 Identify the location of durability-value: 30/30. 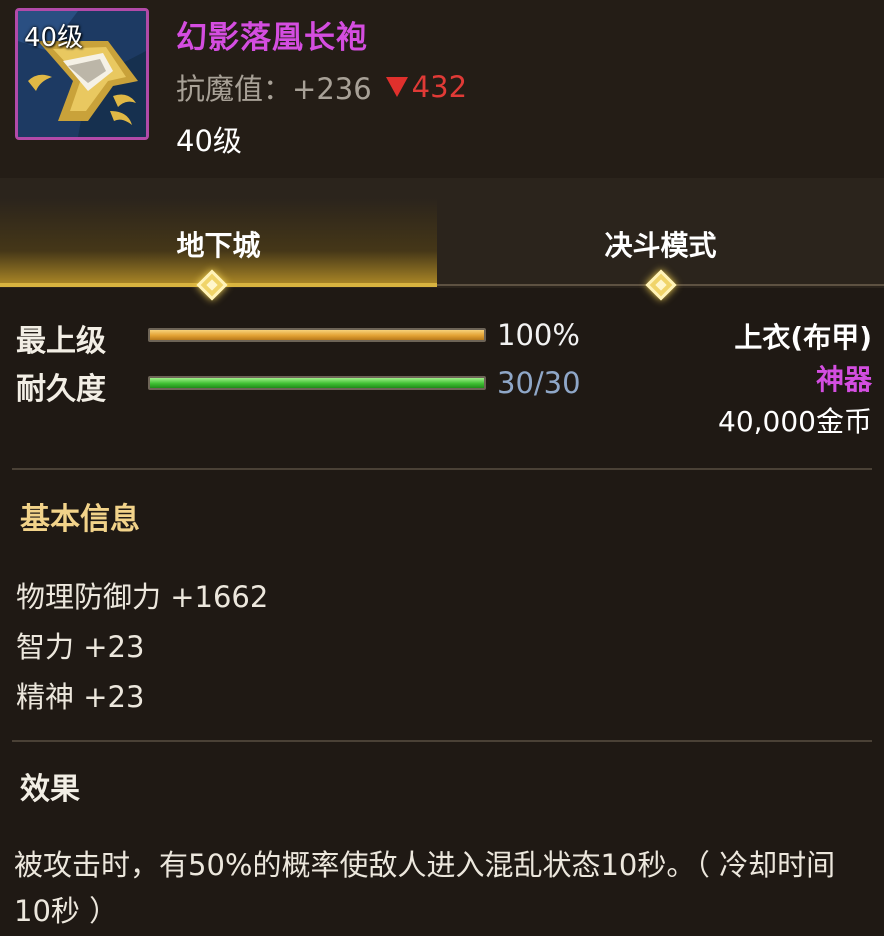
(539, 383).